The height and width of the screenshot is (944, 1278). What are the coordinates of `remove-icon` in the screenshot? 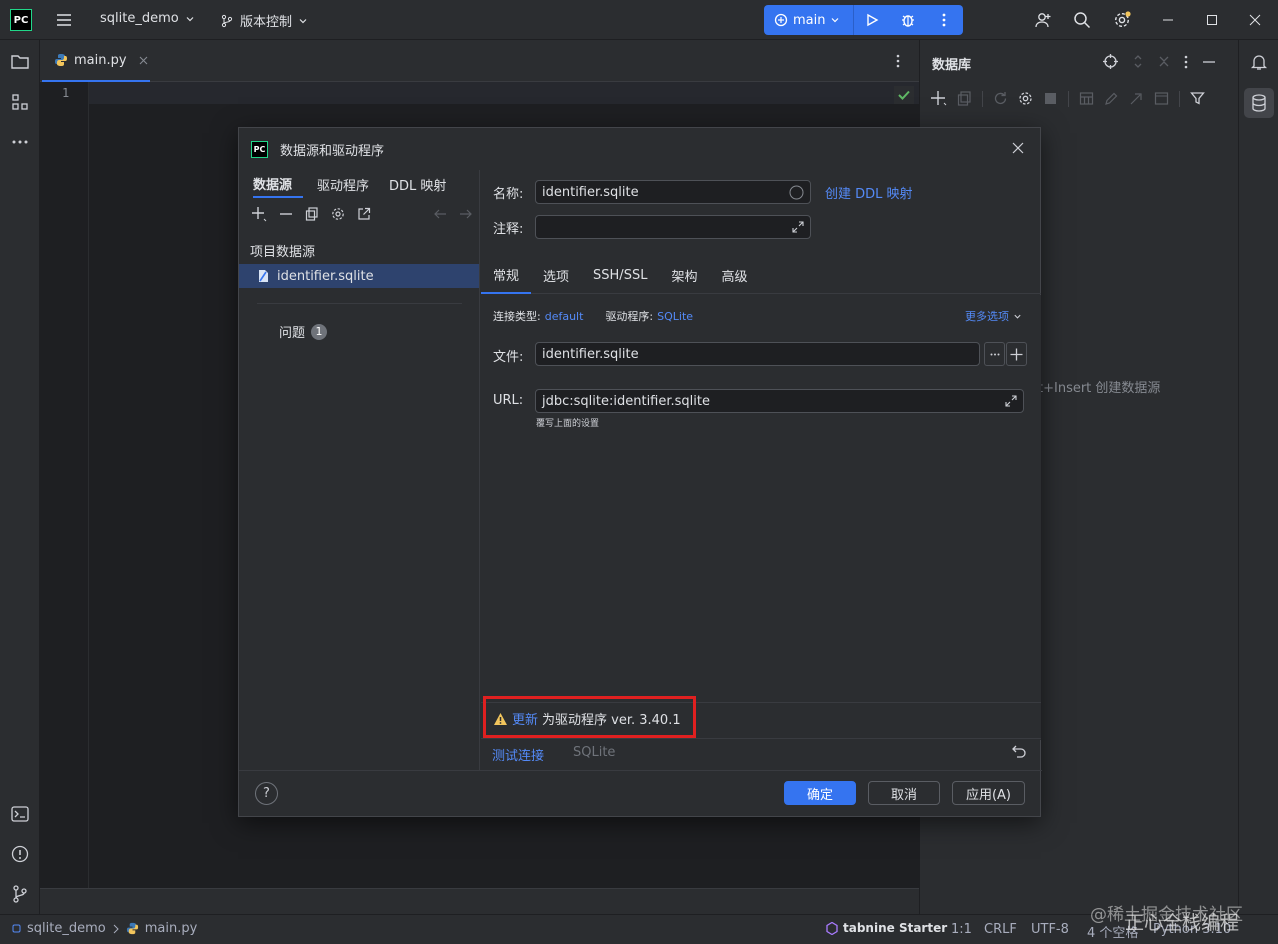 It's located at (286, 214).